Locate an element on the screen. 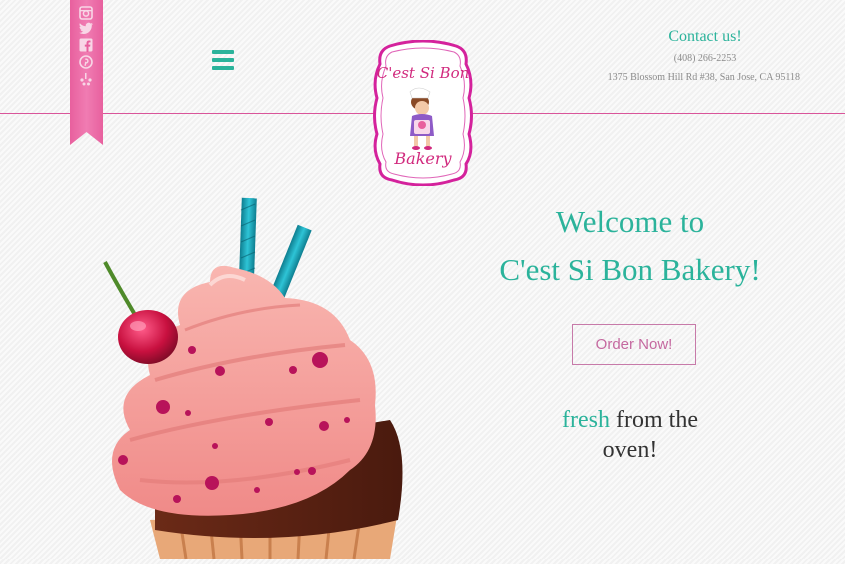 The image size is (845, 564). hamburger-menu-icon is located at coordinates (223, 60).